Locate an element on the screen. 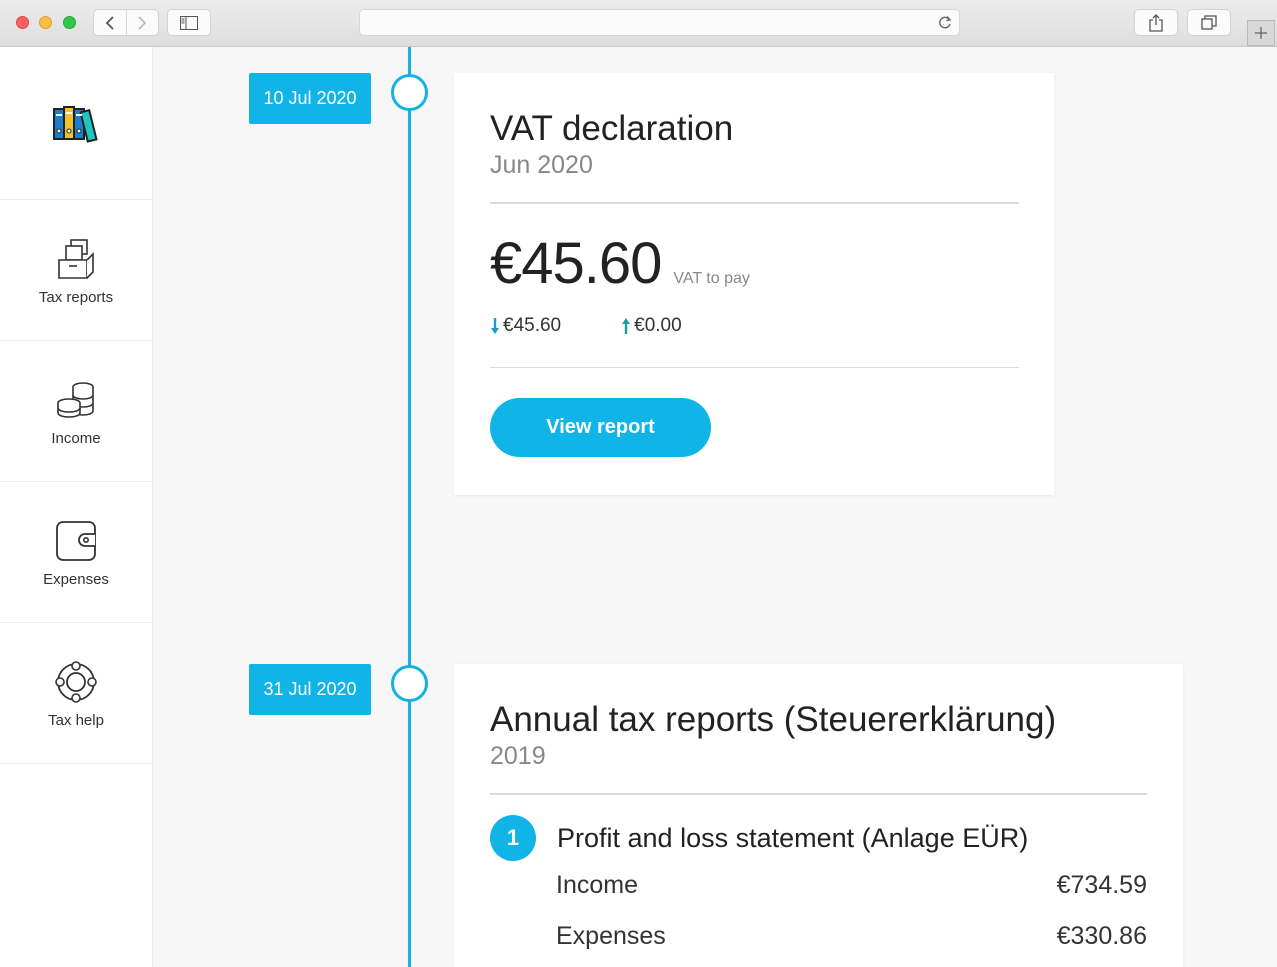 This screenshot has height=967, width=1277. address-bar is located at coordinates (659, 22).